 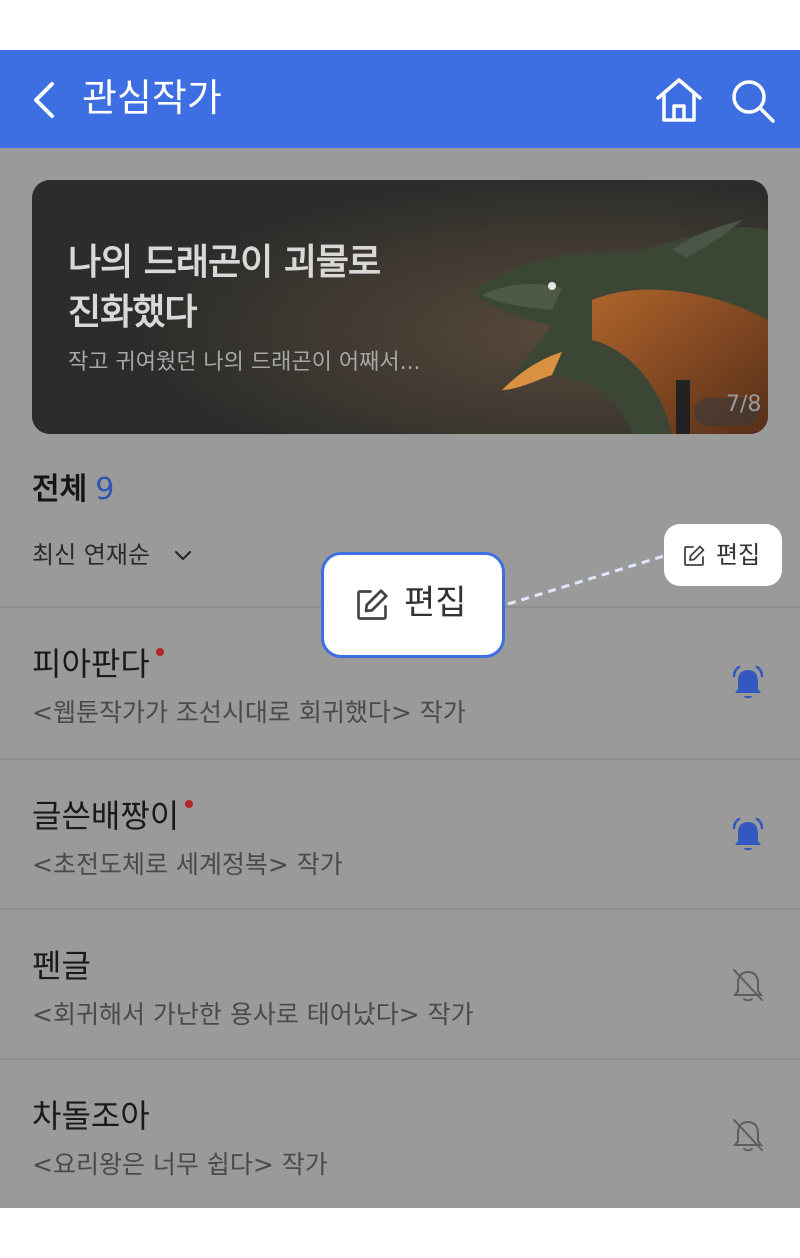 I want to click on author-name-wrap: 피아판다, so click(x=98, y=664).